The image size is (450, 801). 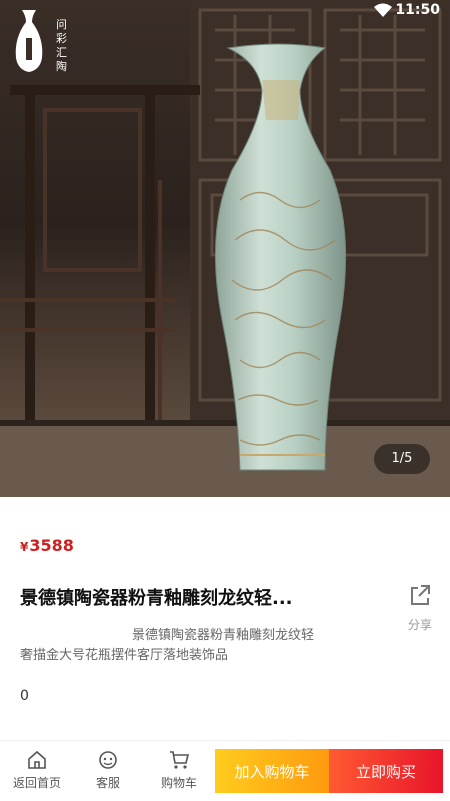 What do you see at coordinates (402, 459) in the screenshot?
I see `image-page-indicator: 1/5` at bounding box center [402, 459].